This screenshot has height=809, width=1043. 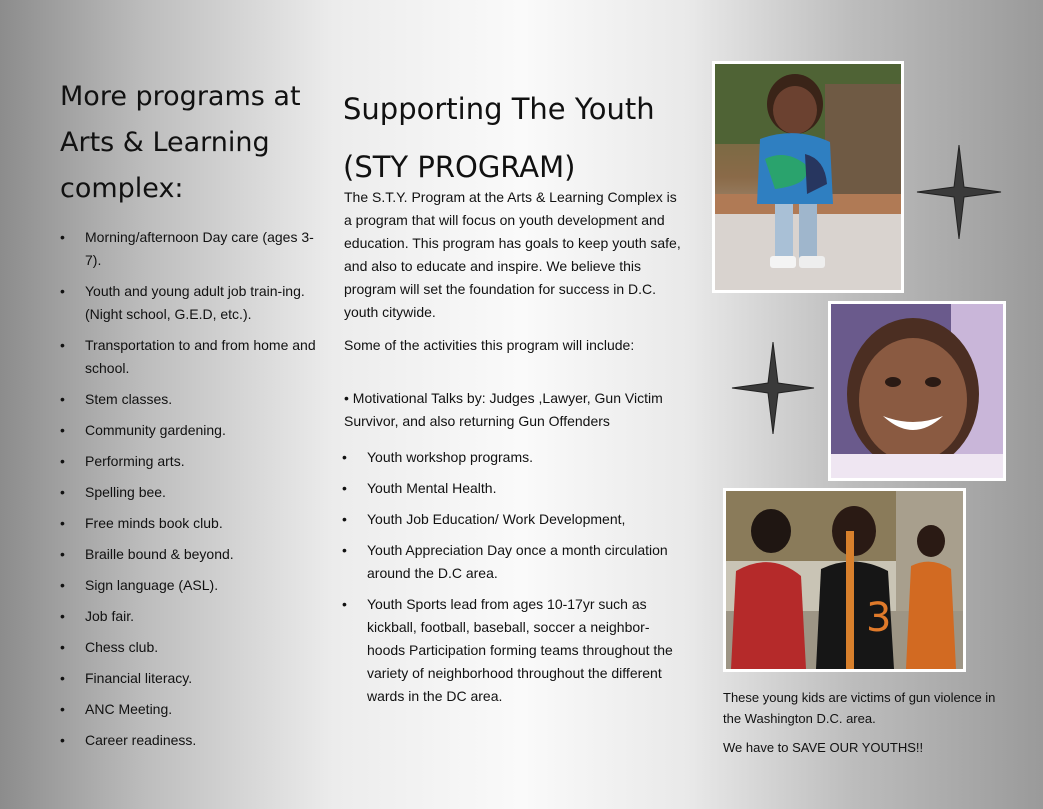 What do you see at coordinates (190, 430) in the screenshot?
I see `list-item: Community gardening.` at bounding box center [190, 430].